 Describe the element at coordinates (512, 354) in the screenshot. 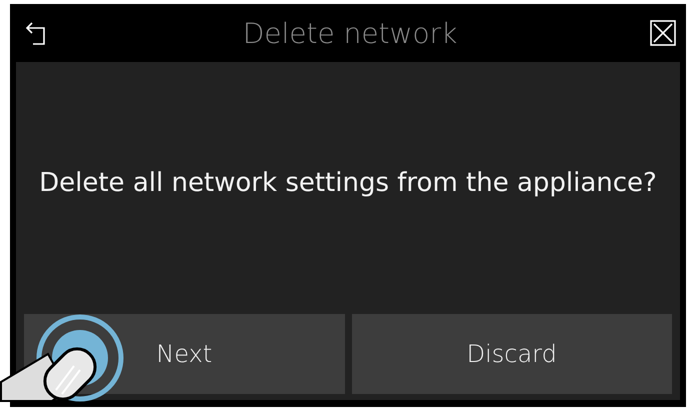

I see `dialog-button: Discard` at that location.